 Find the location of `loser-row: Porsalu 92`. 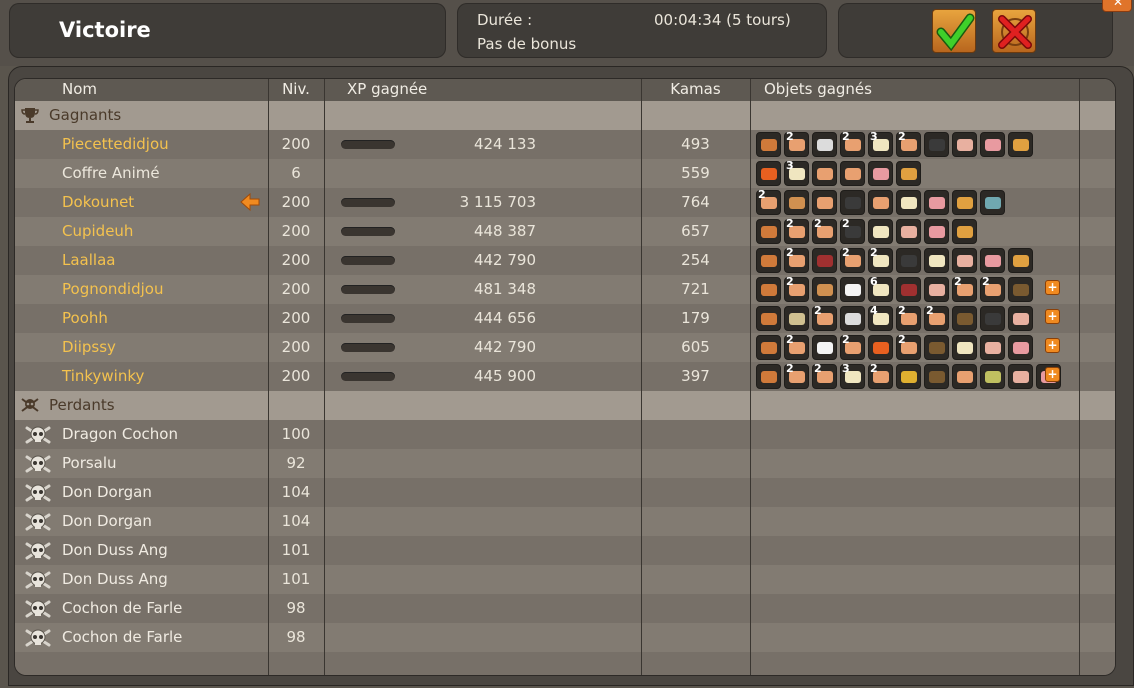

loser-row: Porsalu 92 is located at coordinates (565, 463).